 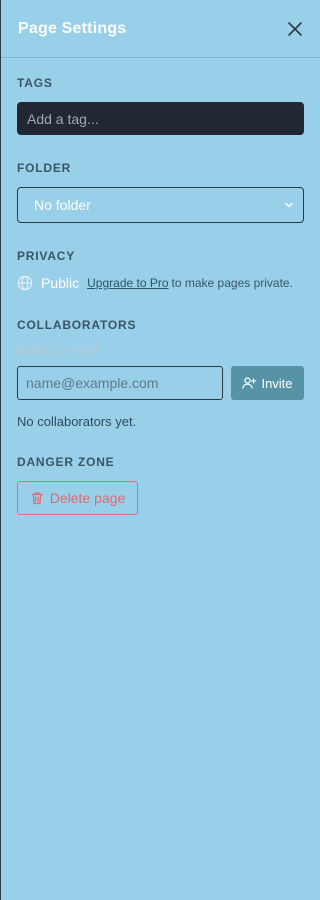 I want to click on folder-selected-value: No folder, so click(x=62, y=205).